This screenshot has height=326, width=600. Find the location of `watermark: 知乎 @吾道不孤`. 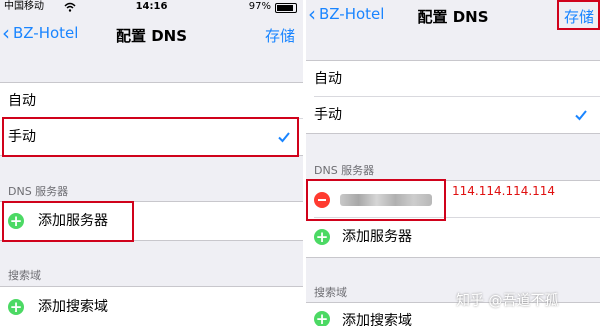

watermark: 知乎 @吾道不孤 is located at coordinates (507, 301).